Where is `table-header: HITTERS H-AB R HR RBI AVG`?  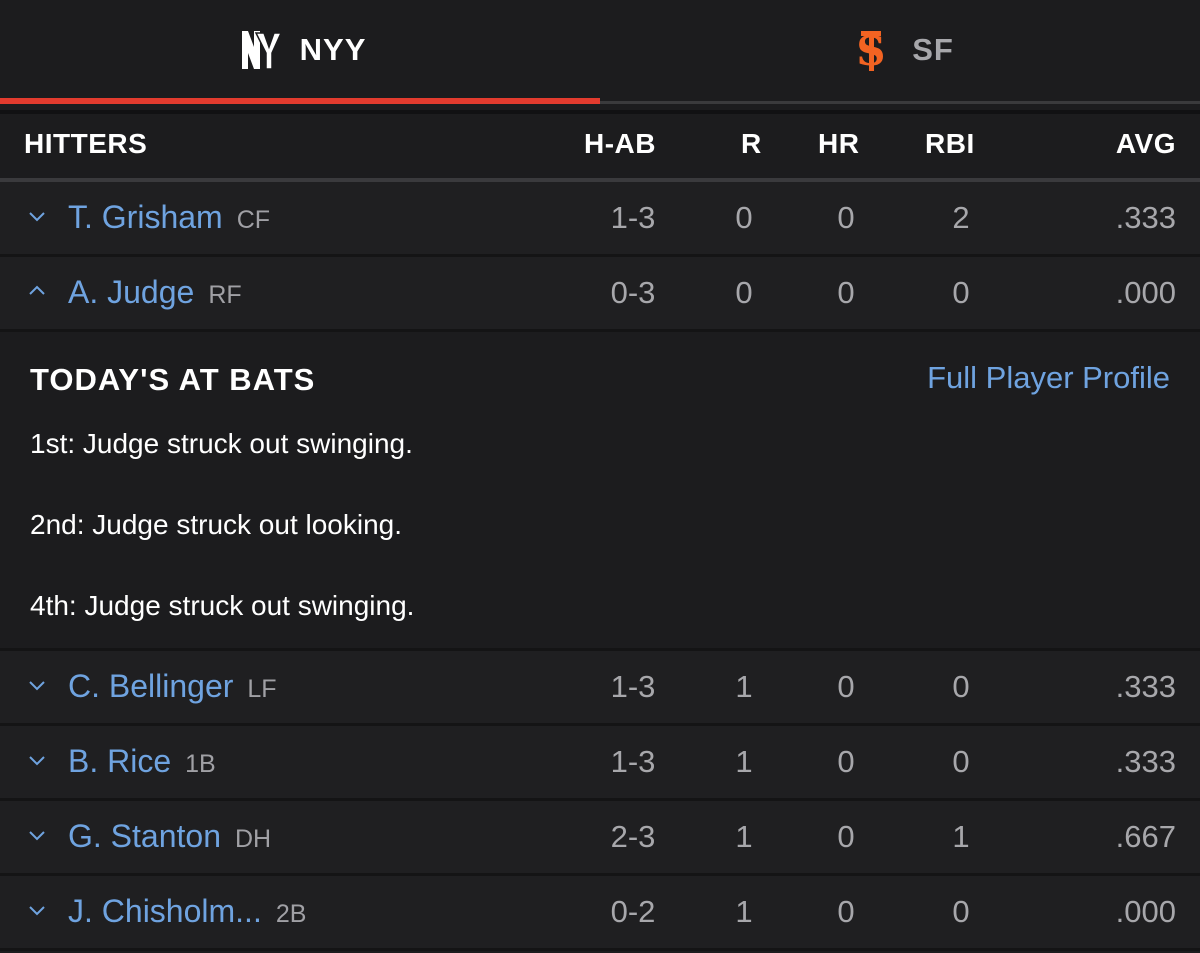
table-header: HITTERS H-AB R HR RBI AVG is located at coordinates (600, 146).